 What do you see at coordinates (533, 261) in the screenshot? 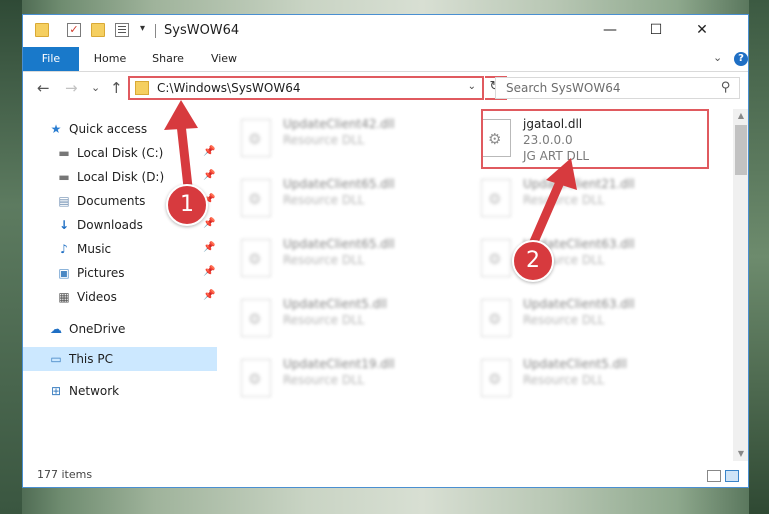
I see `annotation-callout-2: 2` at bounding box center [533, 261].